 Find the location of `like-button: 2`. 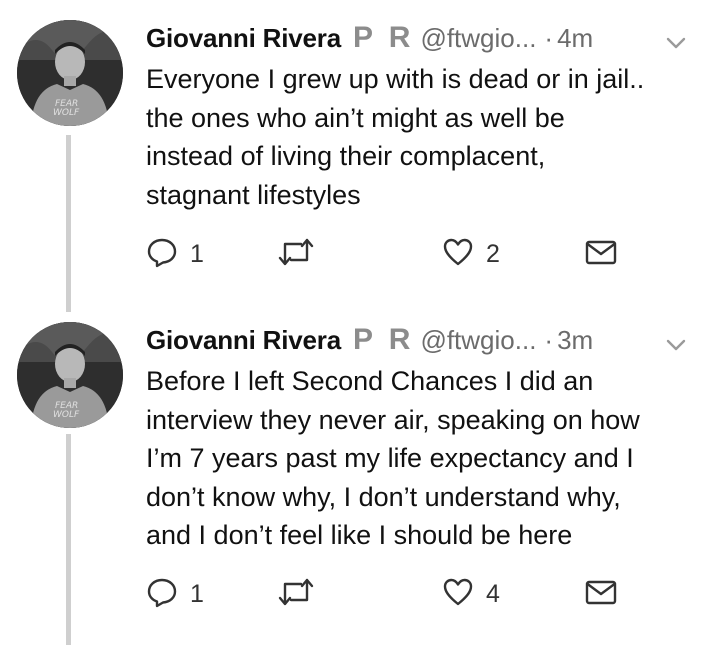

like-button: 2 is located at coordinates (471, 254).